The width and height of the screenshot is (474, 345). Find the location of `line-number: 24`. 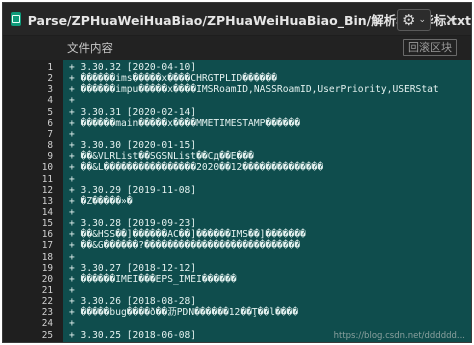

line-number: 24 is located at coordinates (47, 324).